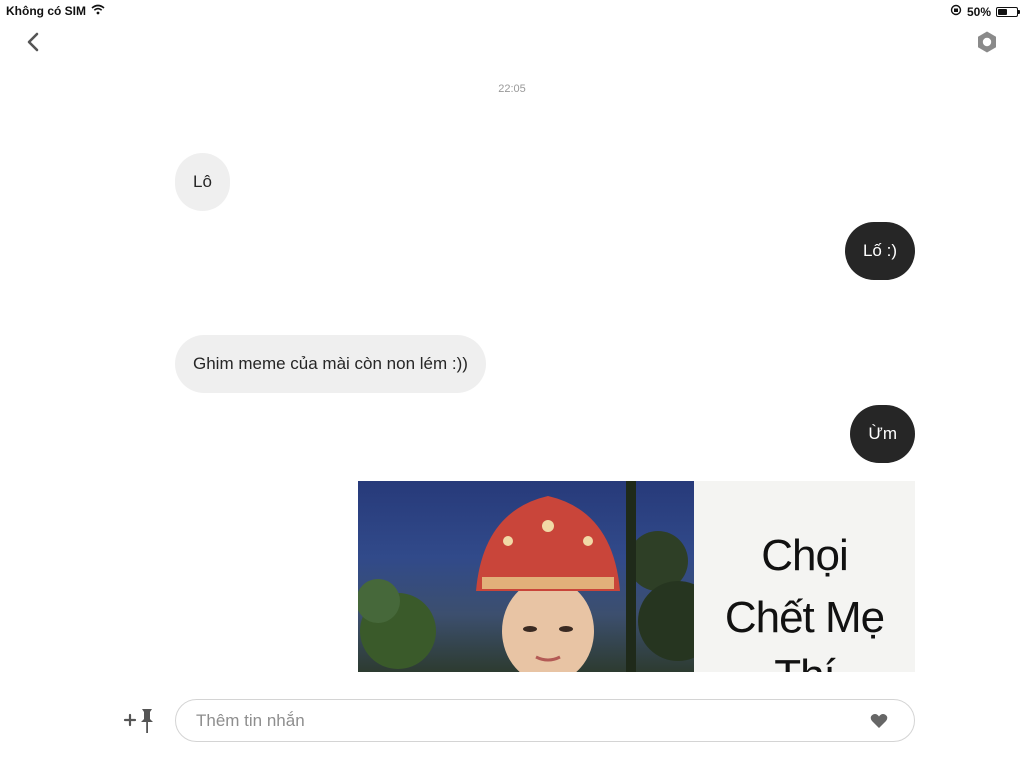 The image size is (1024, 768). I want to click on status-left: Không có SIM, so click(55, 11).